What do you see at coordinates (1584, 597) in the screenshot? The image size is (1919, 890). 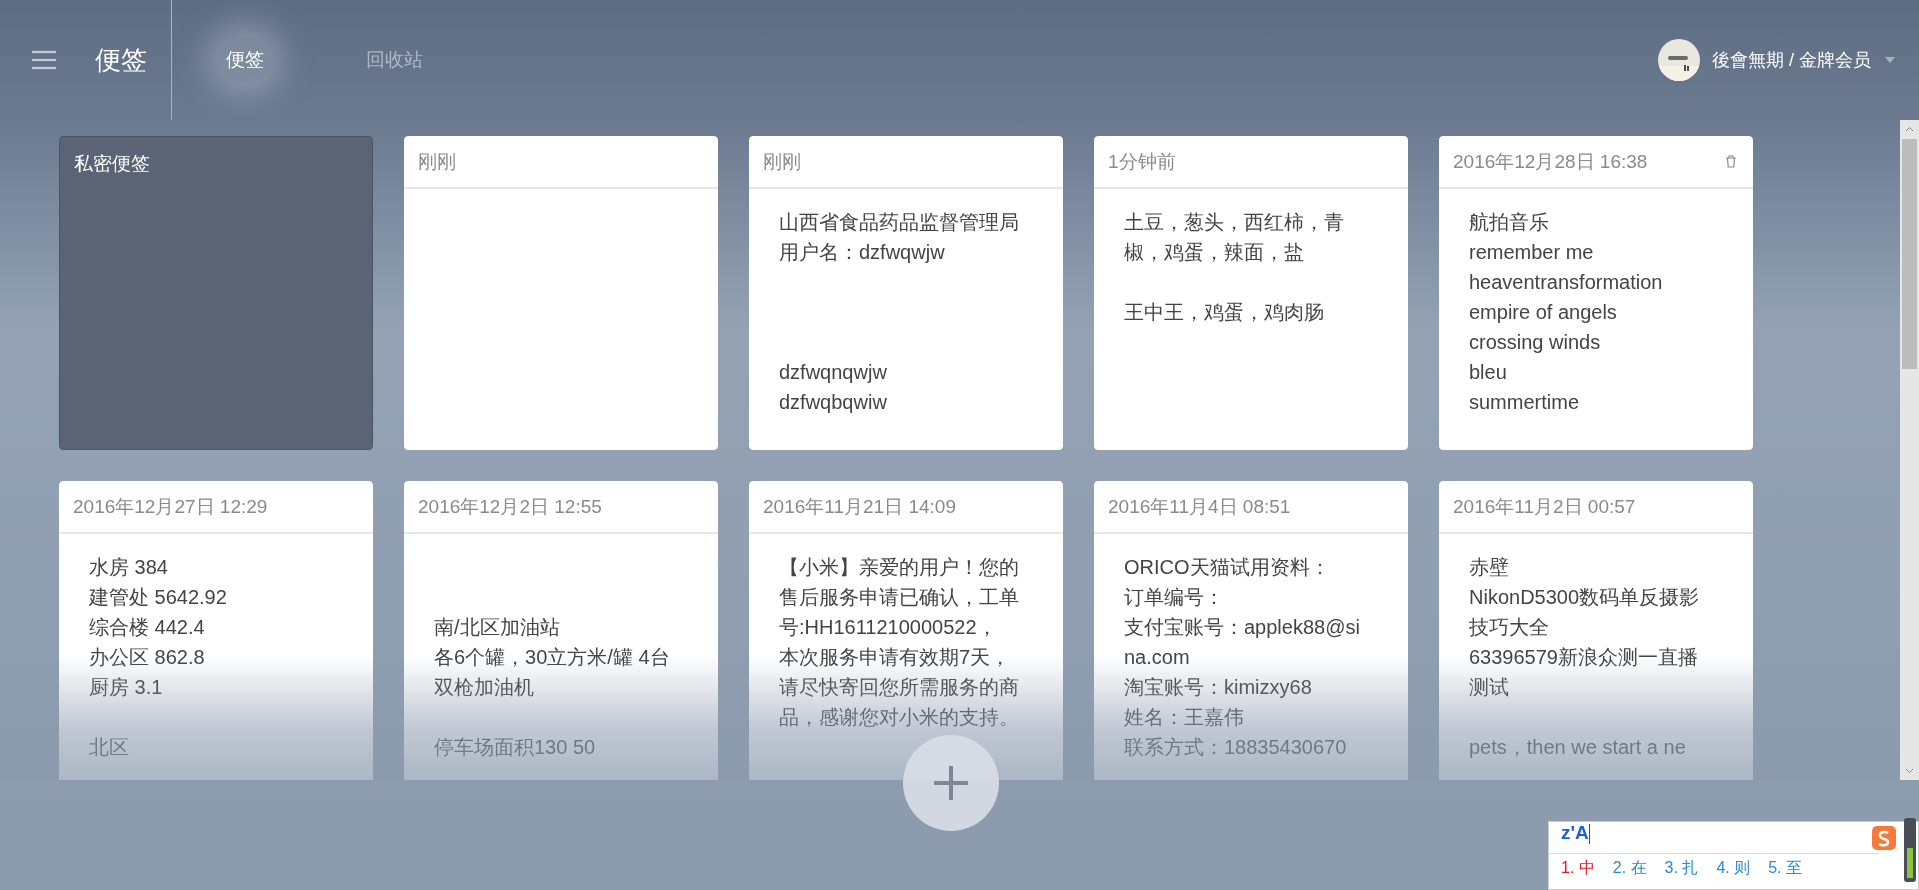 I see `note-line: NikonD5300数码单反摄影` at bounding box center [1584, 597].